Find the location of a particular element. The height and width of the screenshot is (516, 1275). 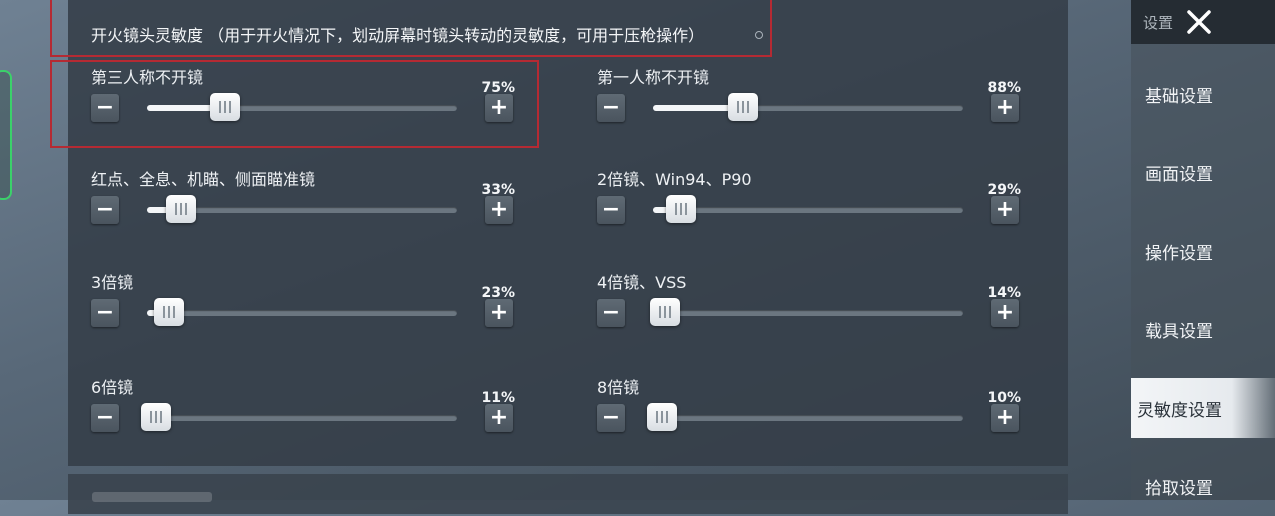

sidebar-item-basic: 基础设置 is located at coordinates (1203, 94).